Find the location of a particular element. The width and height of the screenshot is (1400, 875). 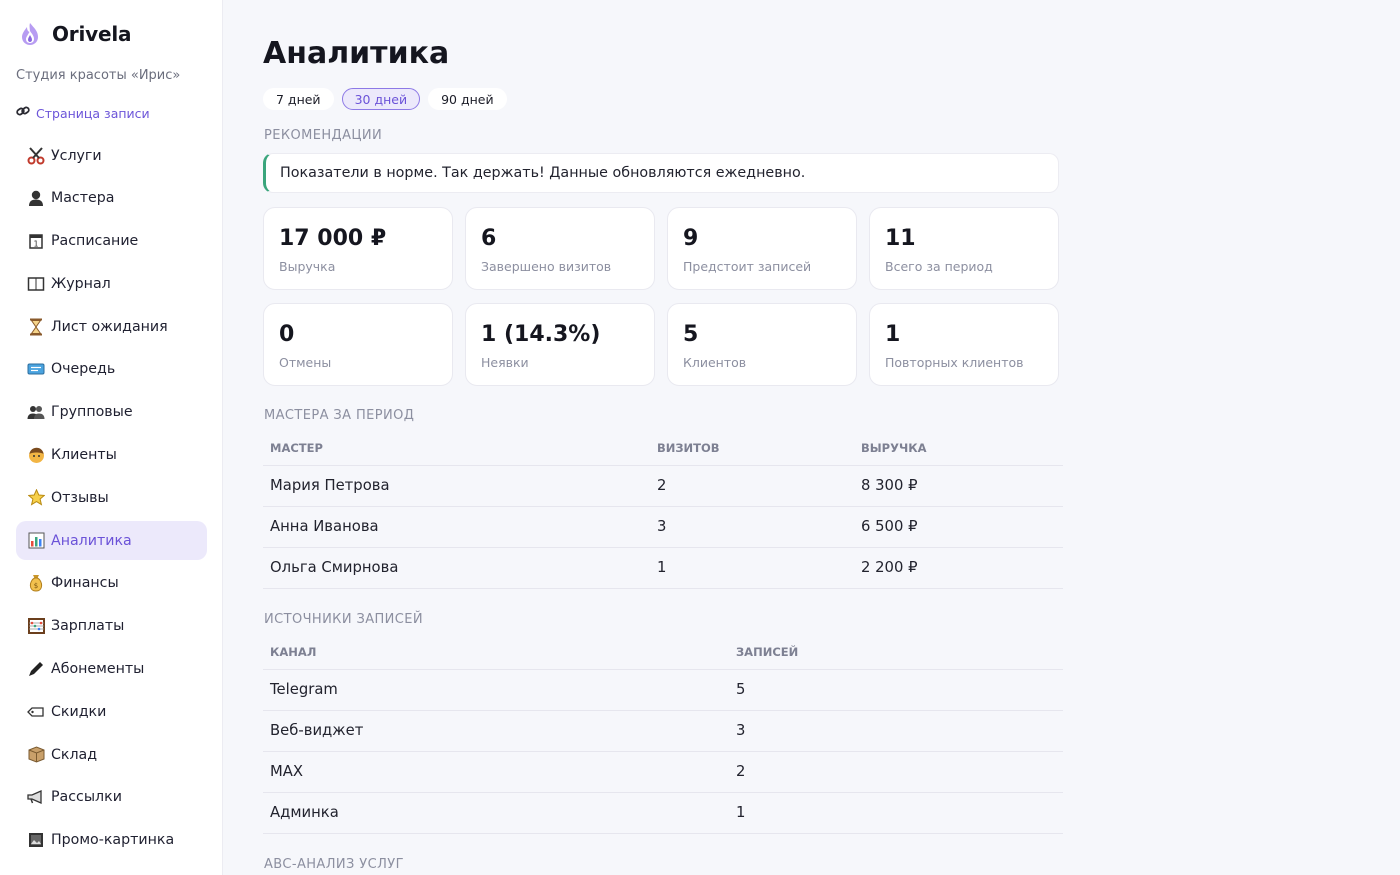

sidebar-item-masters: Мастера is located at coordinates (111, 198).